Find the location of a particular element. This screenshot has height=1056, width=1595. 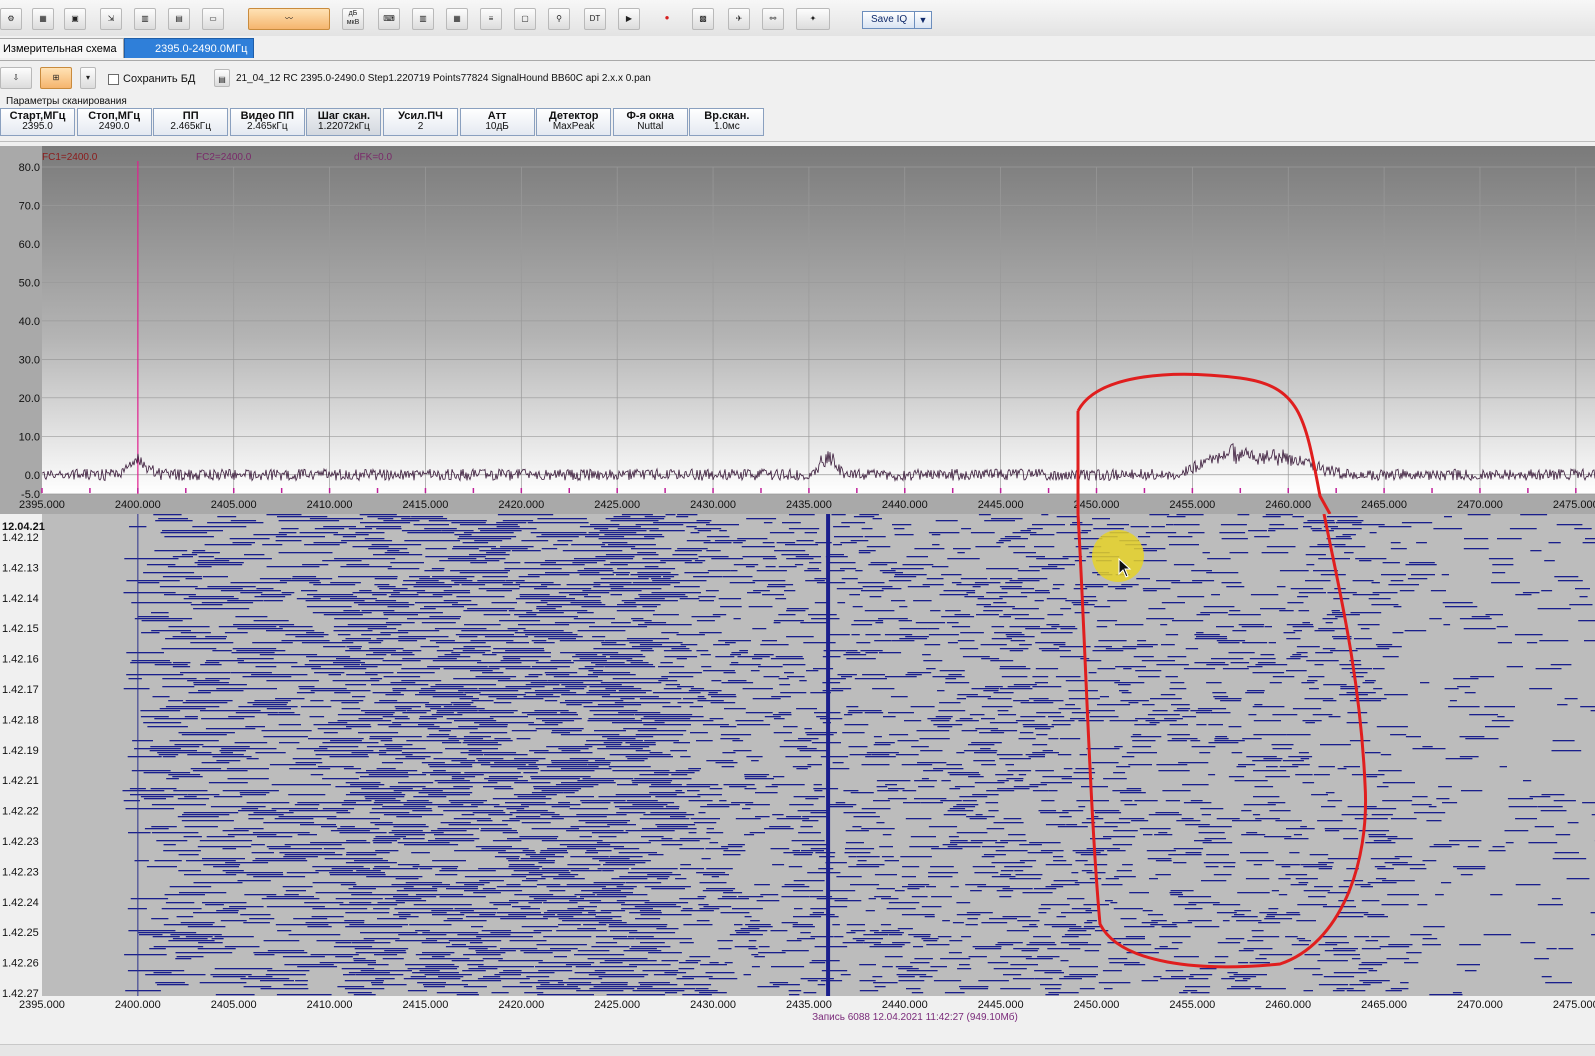

antenna-icon: ⚲ is located at coordinates (559, 19).